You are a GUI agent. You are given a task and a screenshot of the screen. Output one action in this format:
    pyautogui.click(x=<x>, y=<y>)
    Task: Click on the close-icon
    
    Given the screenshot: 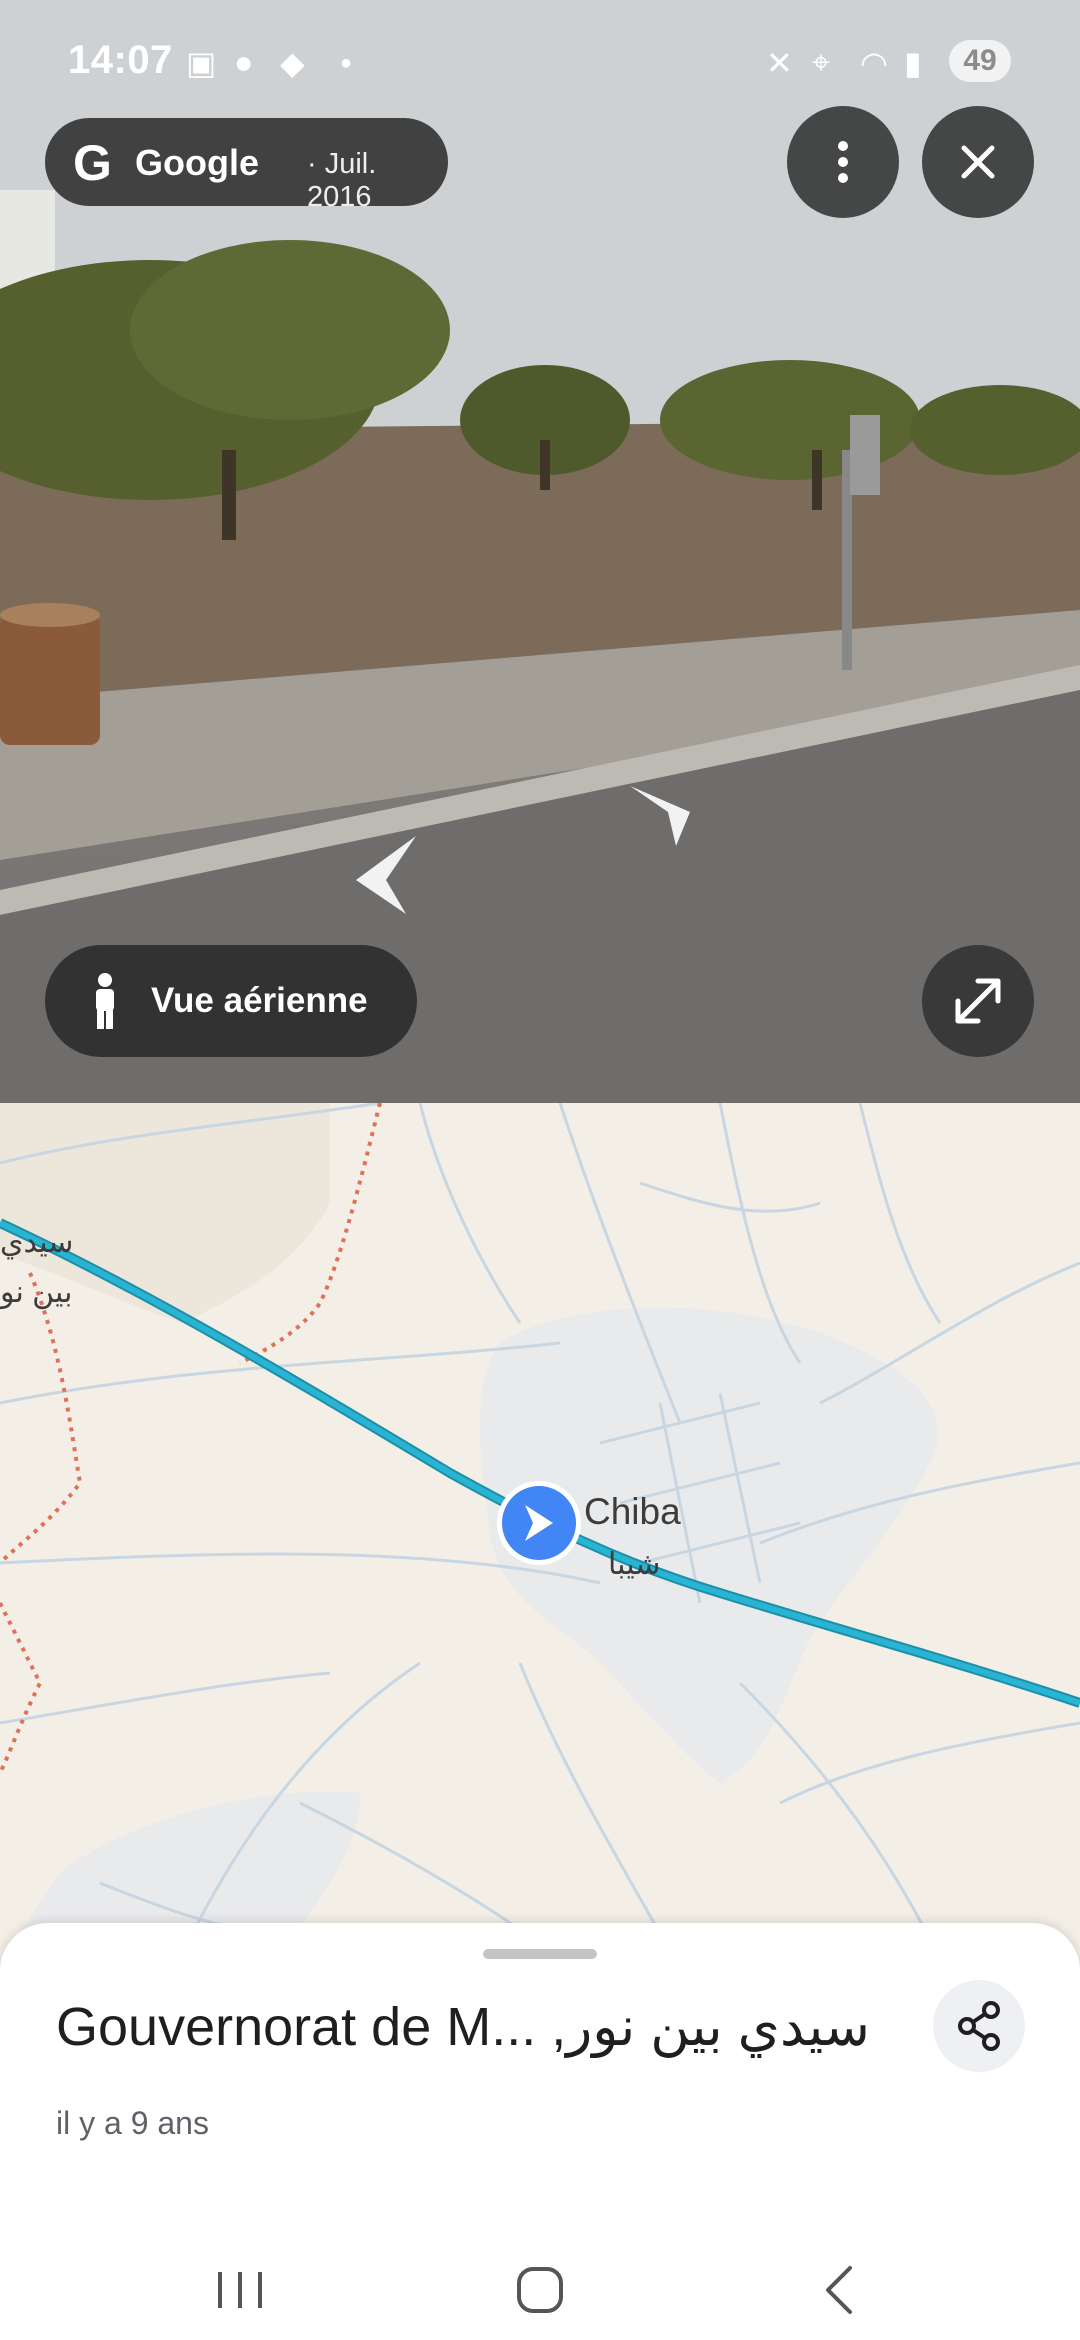 What is the action you would take?
    pyautogui.click(x=978, y=162)
    